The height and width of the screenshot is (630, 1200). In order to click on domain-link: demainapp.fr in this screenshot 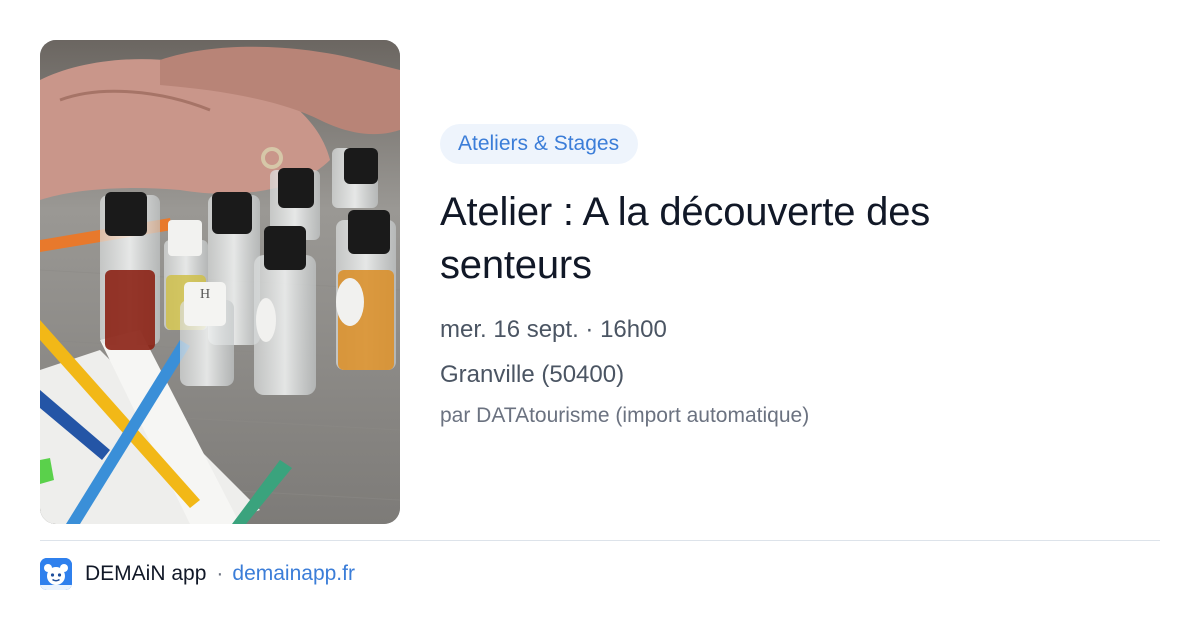, I will do `click(293, 574)`.